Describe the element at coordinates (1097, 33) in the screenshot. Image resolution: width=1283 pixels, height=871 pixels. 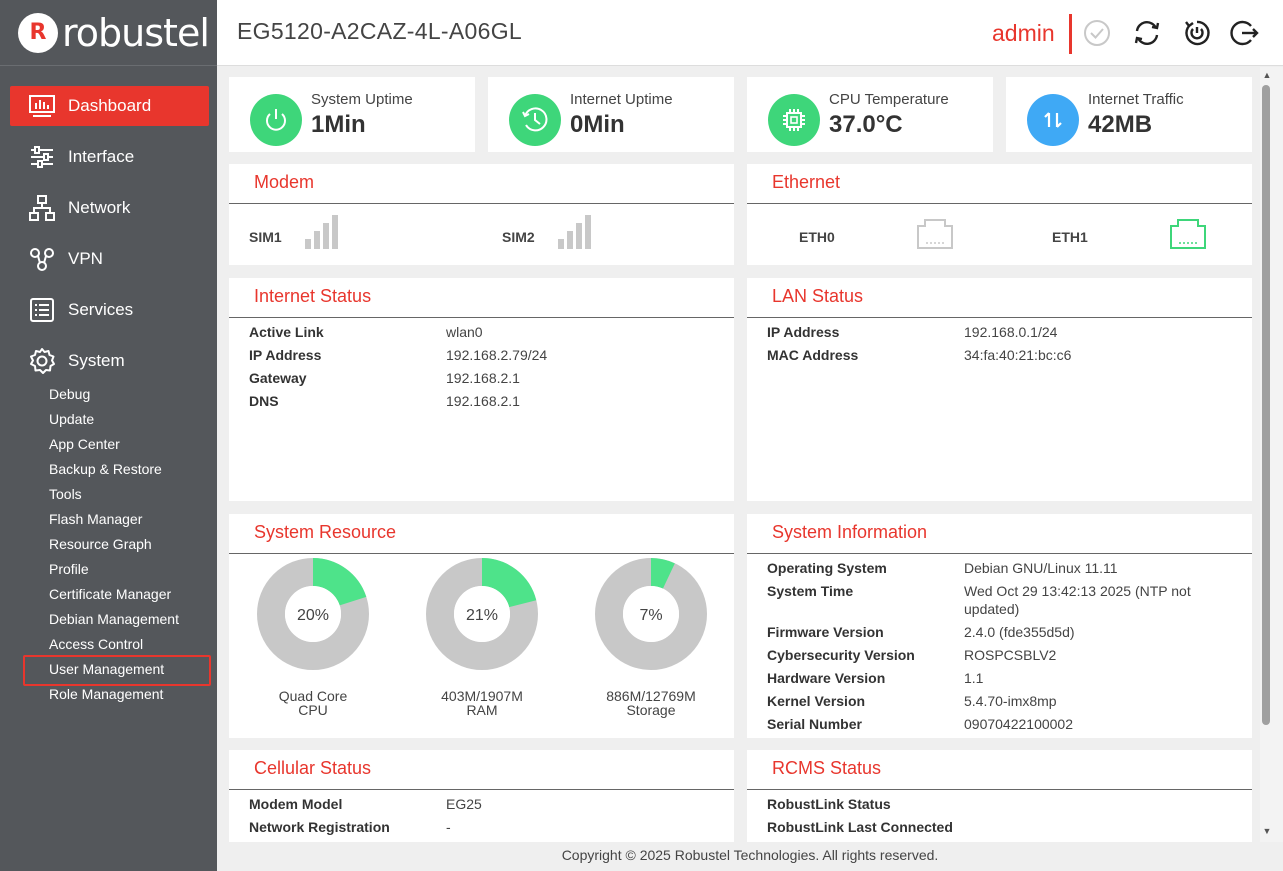
I see `save-check-icon` at that location.